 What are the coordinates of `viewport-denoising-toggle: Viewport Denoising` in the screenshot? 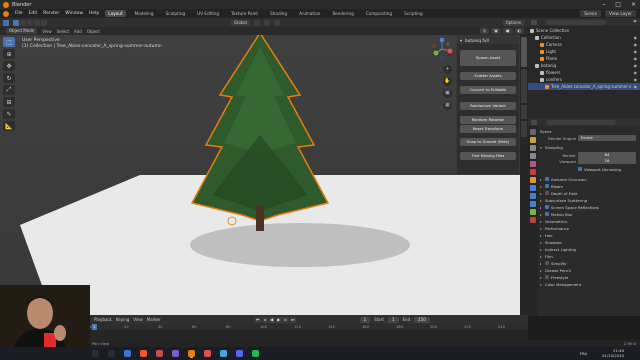 It's located at (608, 169).